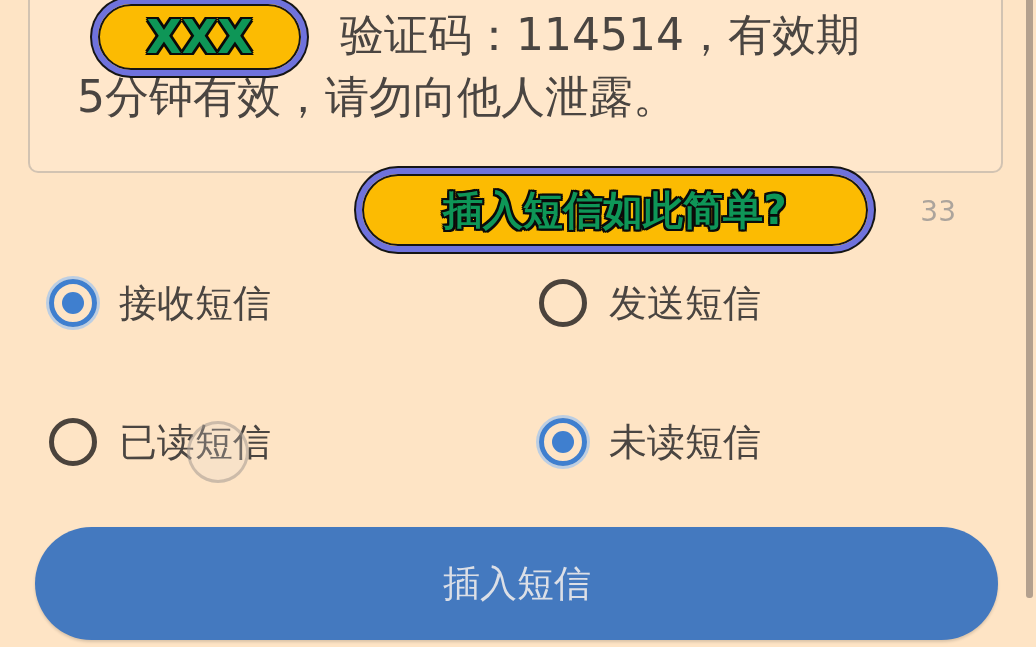 The height and width of the screenshot is (647, 1036). I want to click on caption-sticker: XXX, so click(199, 38).